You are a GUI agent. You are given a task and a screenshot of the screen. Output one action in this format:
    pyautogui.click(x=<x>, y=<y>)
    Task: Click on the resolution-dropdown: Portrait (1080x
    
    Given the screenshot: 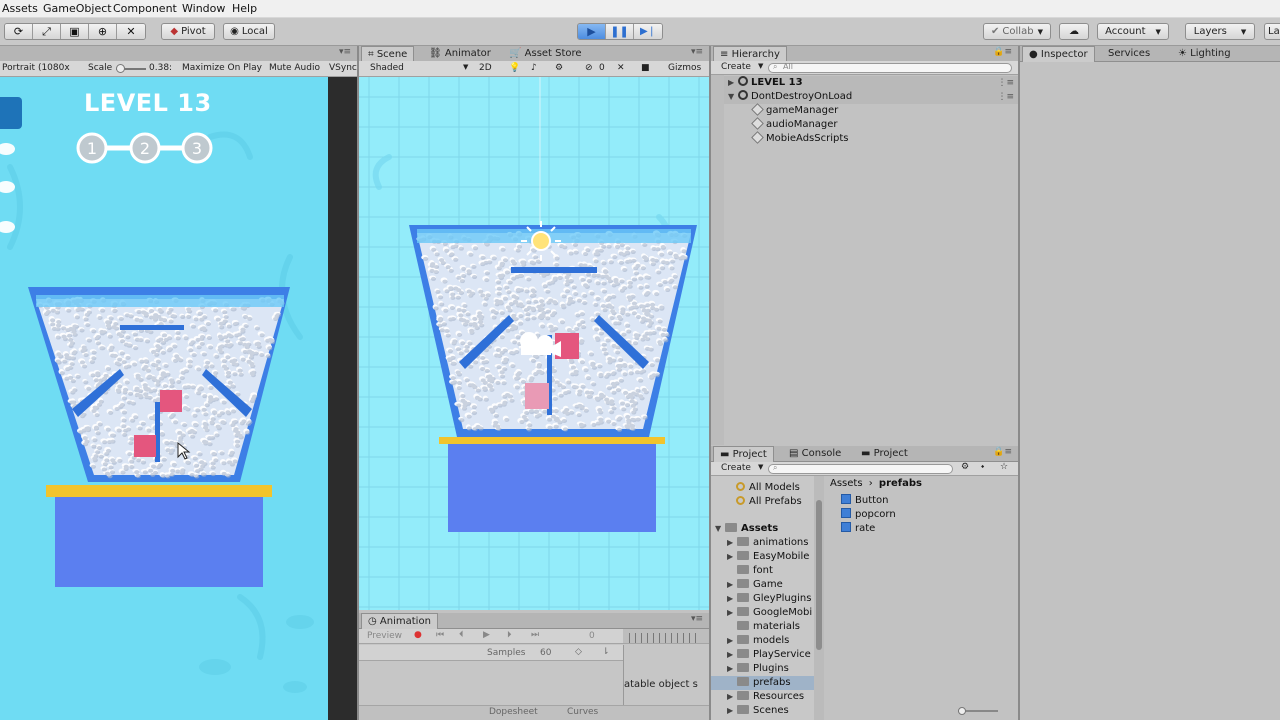 What is the action you would take?
    pyautogui.click(x=36, y=68)
    